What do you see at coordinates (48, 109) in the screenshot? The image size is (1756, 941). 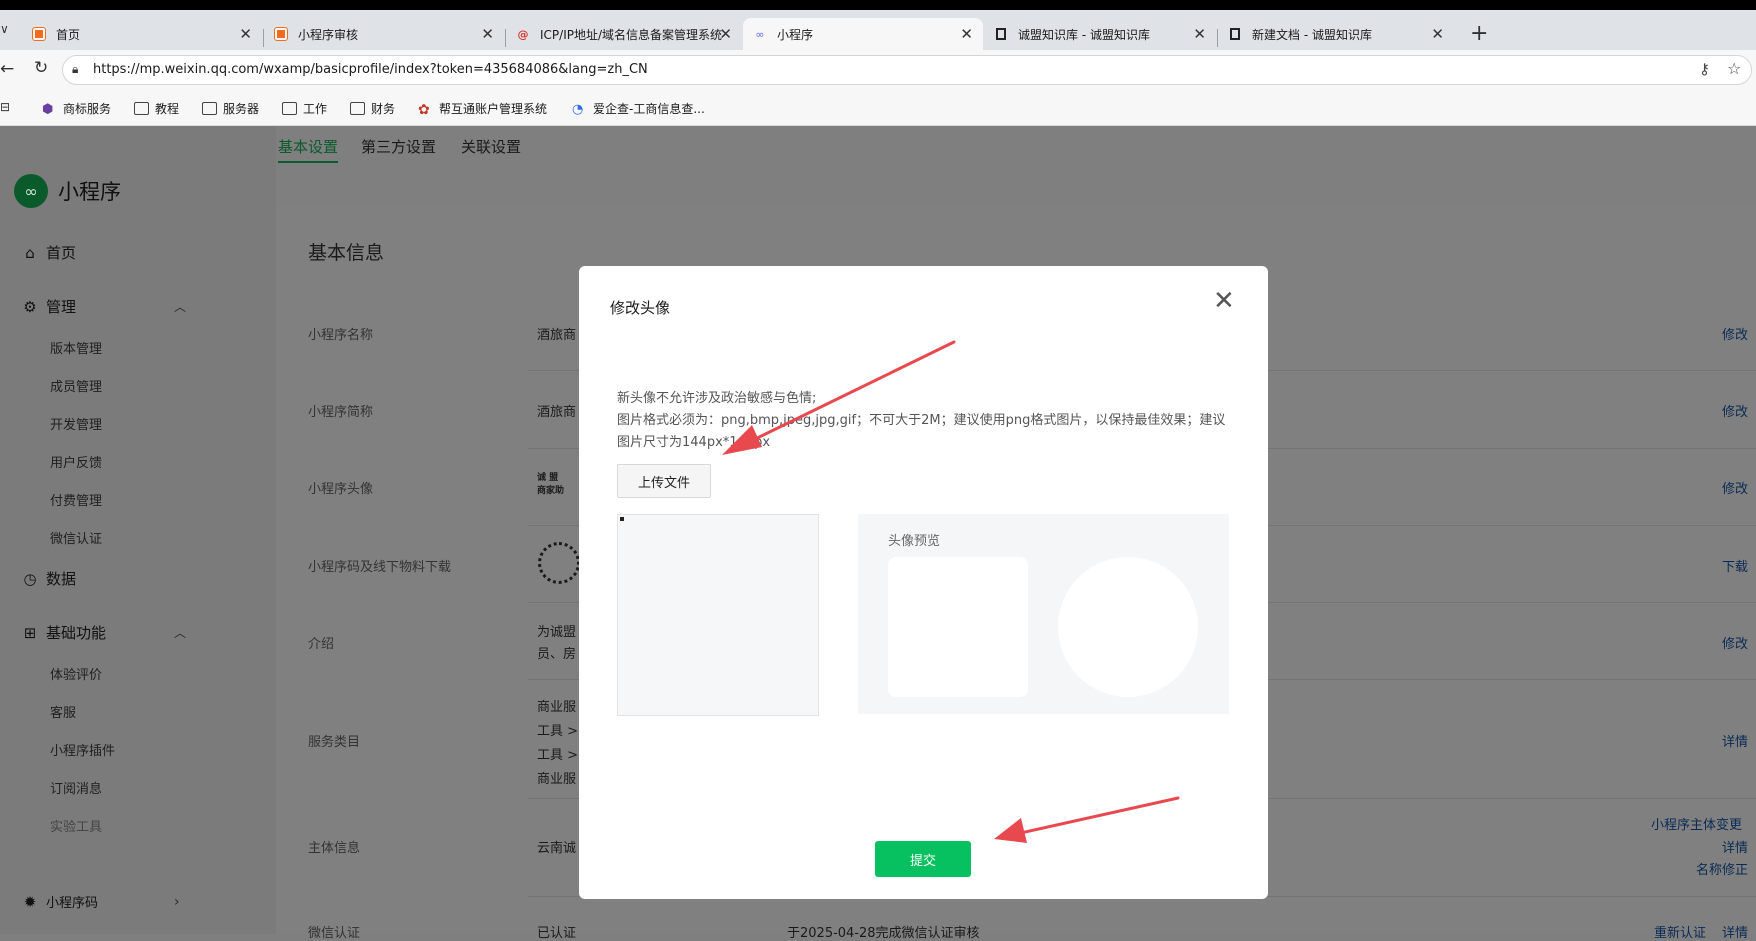 I see `cube-icon: ⬢` at bounding box center [48, 109].